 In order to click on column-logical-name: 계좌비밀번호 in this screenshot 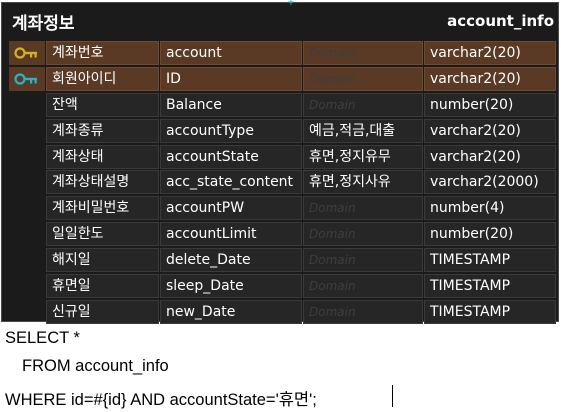, I will do `click(102, 208)`.